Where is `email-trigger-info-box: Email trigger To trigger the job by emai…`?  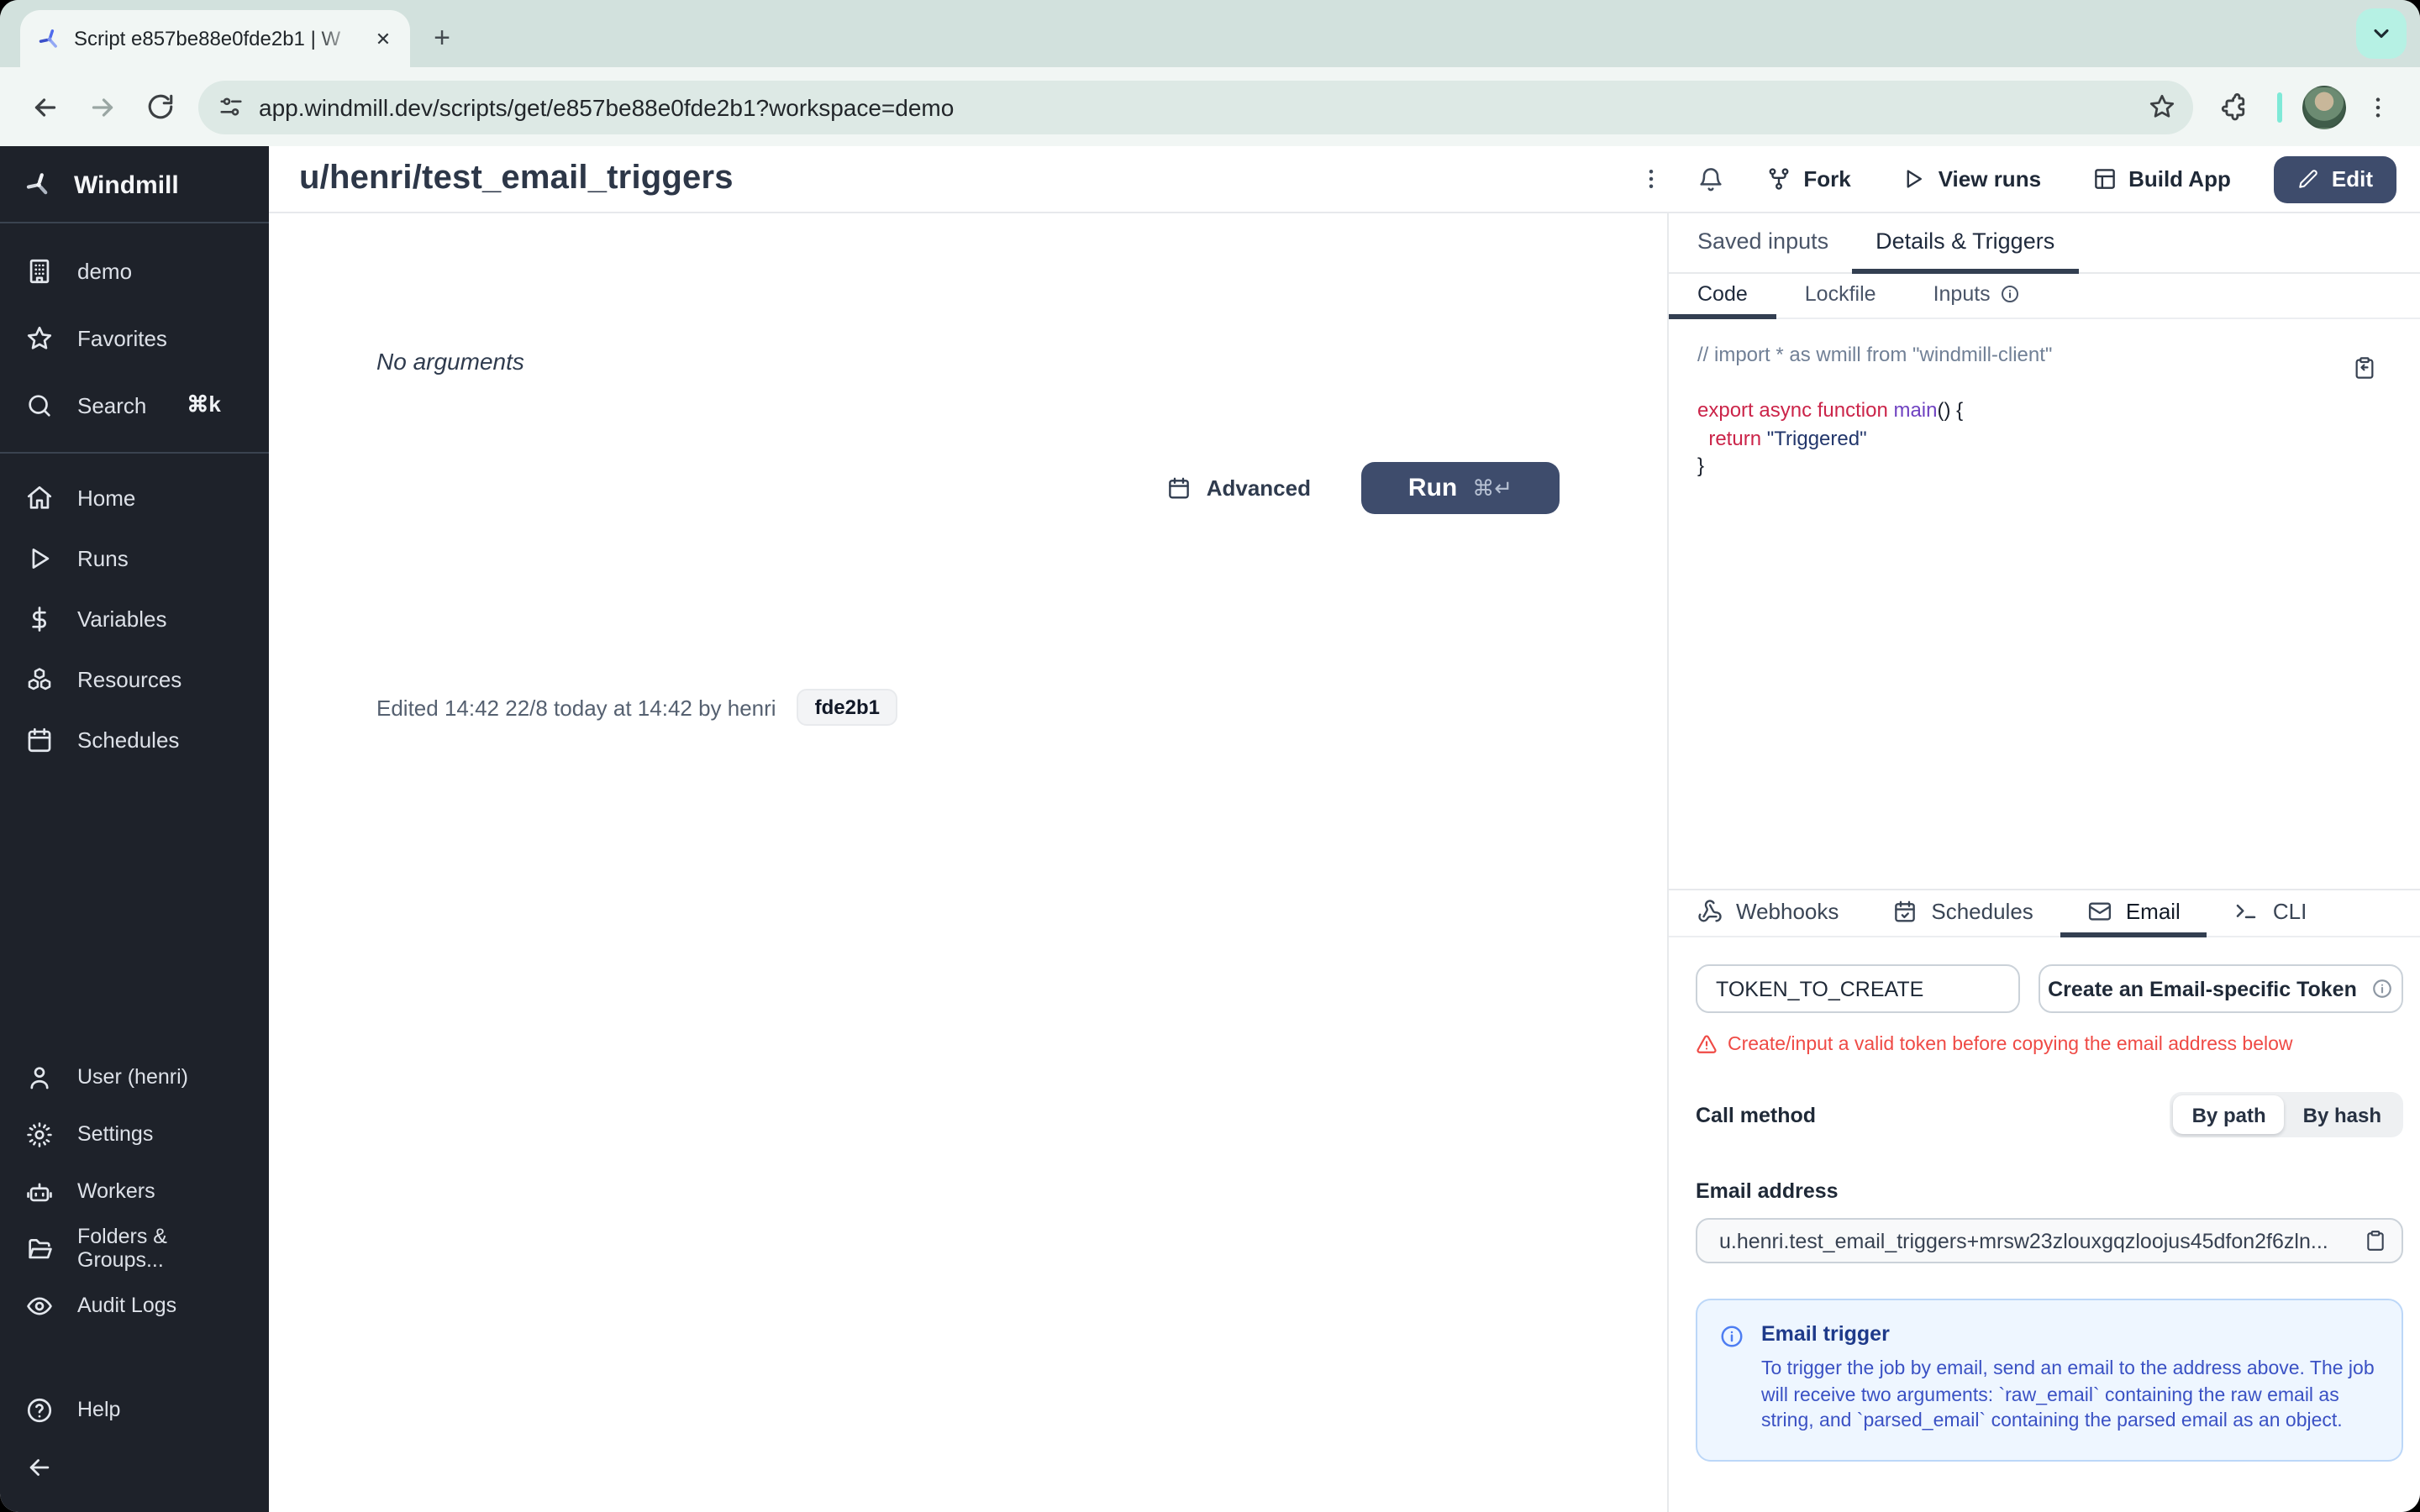
email-trigger-info-box: Email trigger To trigger the job by emai… is located at coordinates (2049, 1380).